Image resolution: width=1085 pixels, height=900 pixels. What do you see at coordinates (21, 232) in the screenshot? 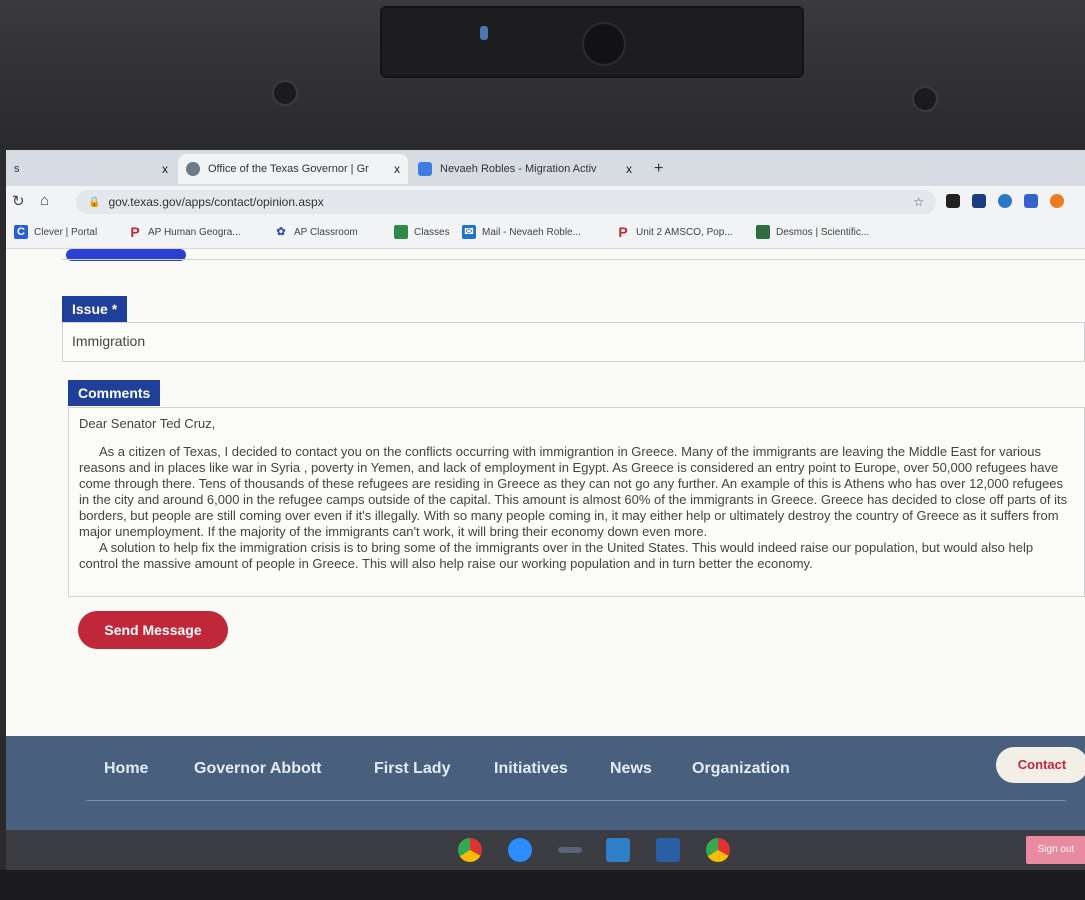
I see `clever-icon: C` at bounding box center [21, 232].